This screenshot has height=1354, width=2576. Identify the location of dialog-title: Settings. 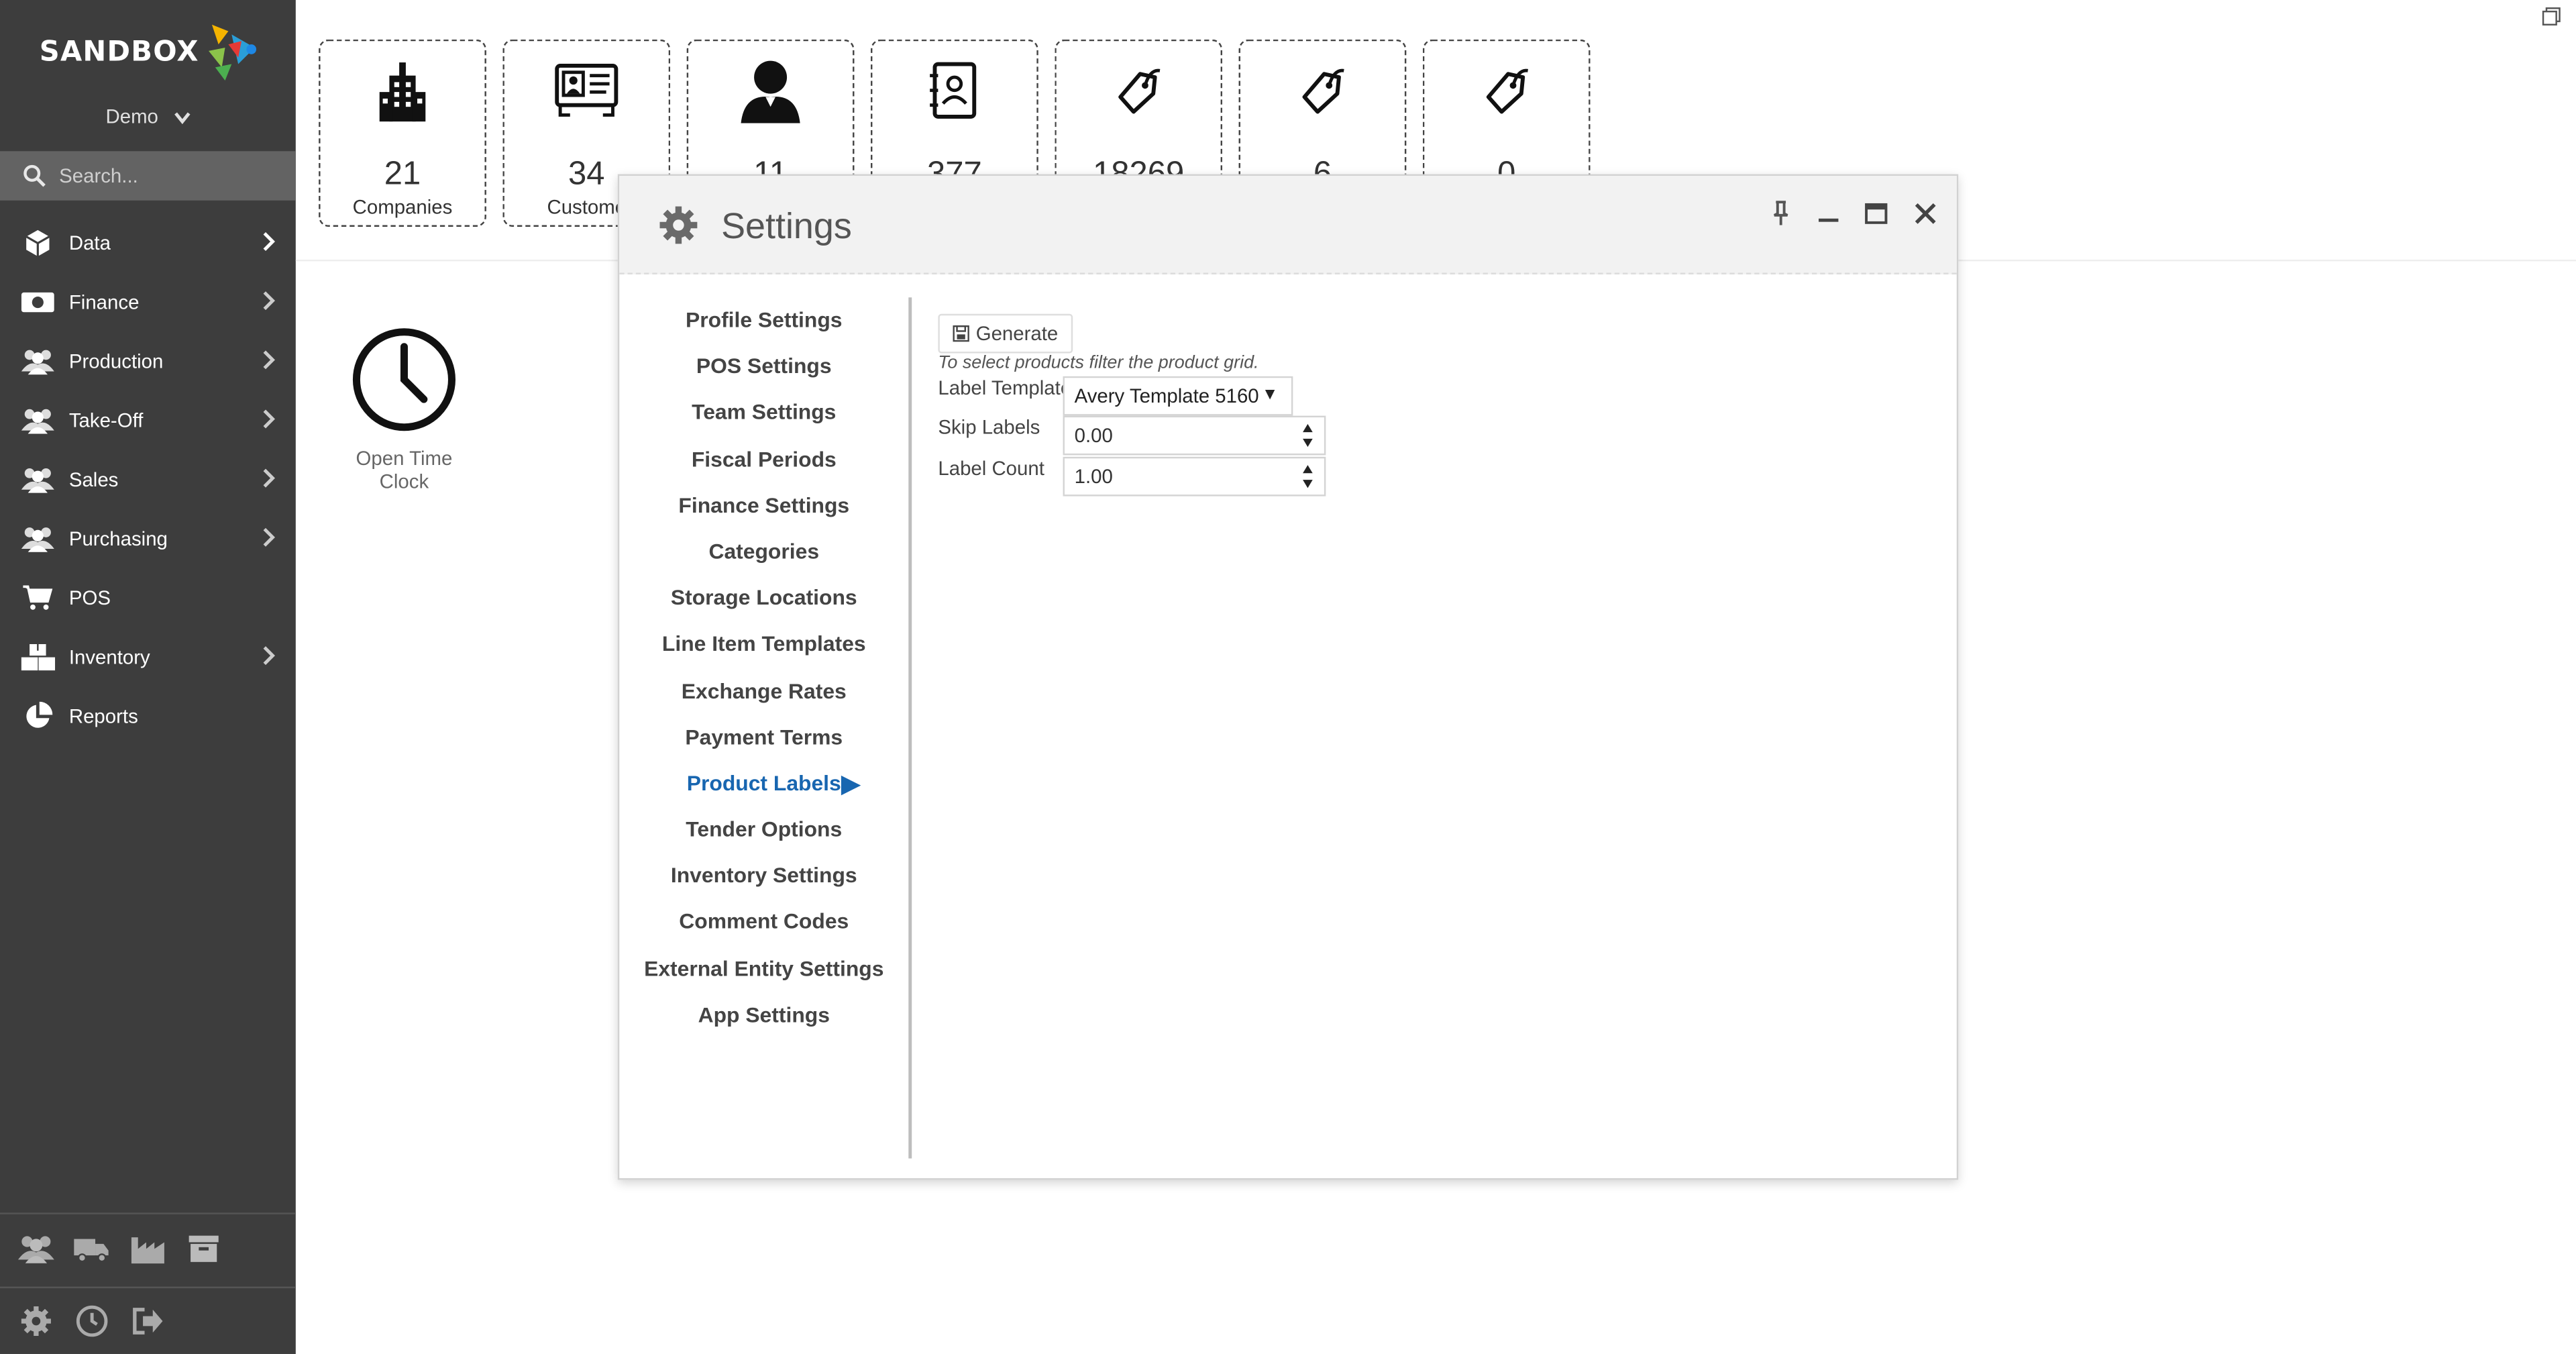
(786, 226).